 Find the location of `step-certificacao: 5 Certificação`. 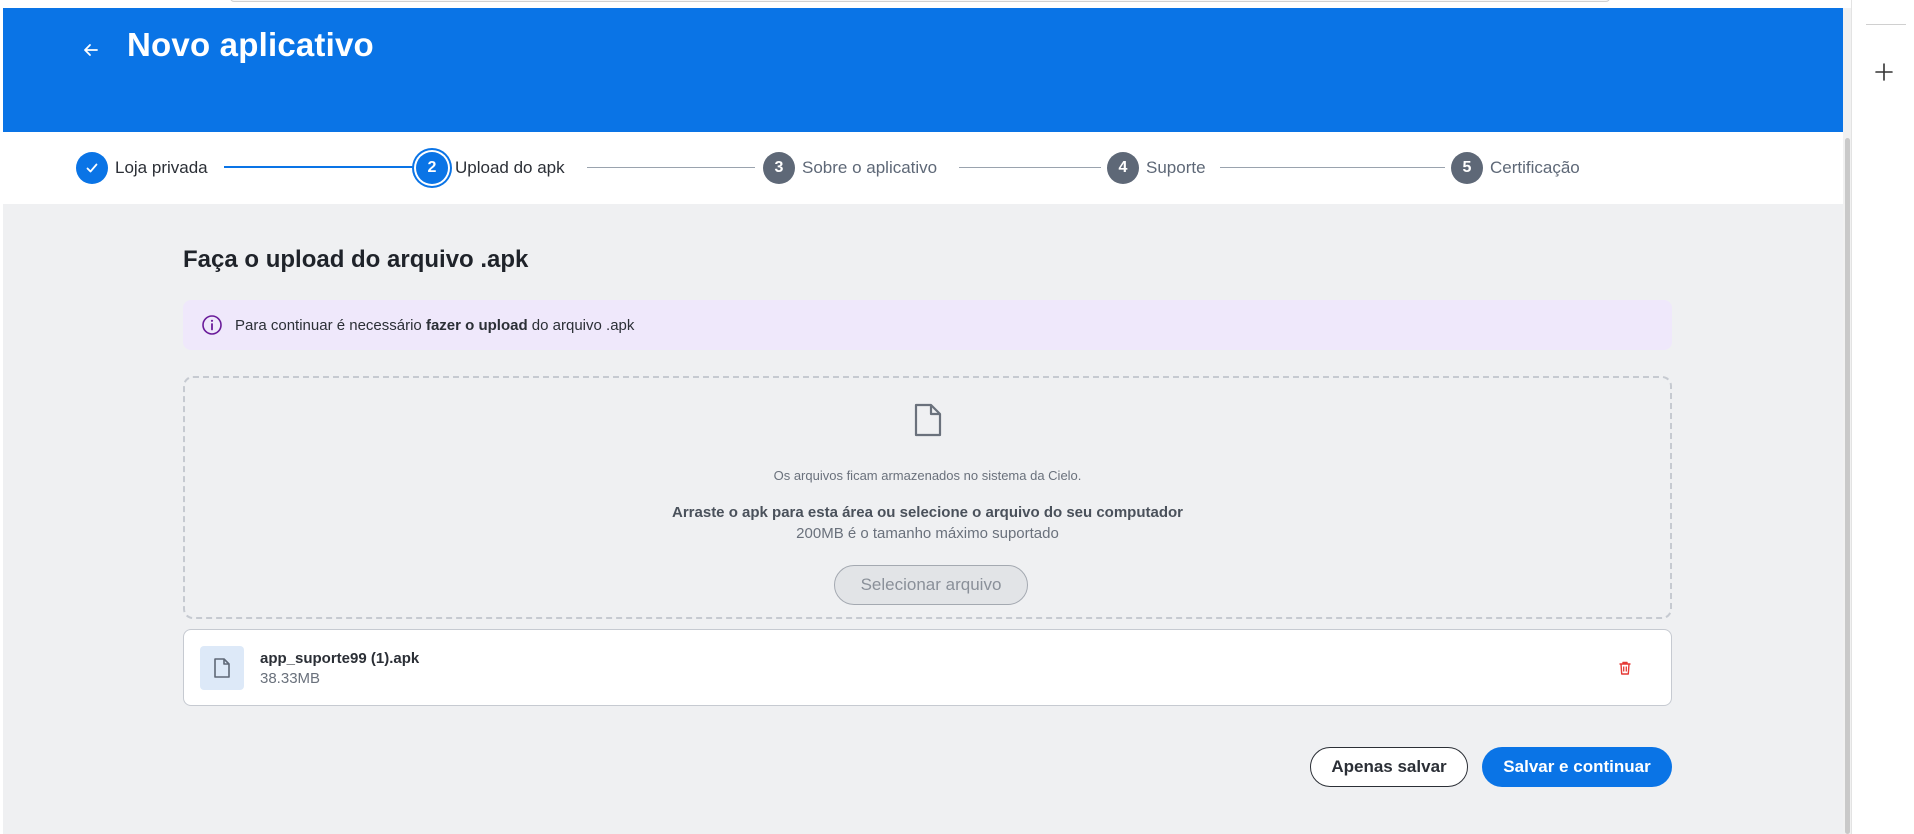

step-certificacao: 5 Certificação is located at coordinates (1515, 168).